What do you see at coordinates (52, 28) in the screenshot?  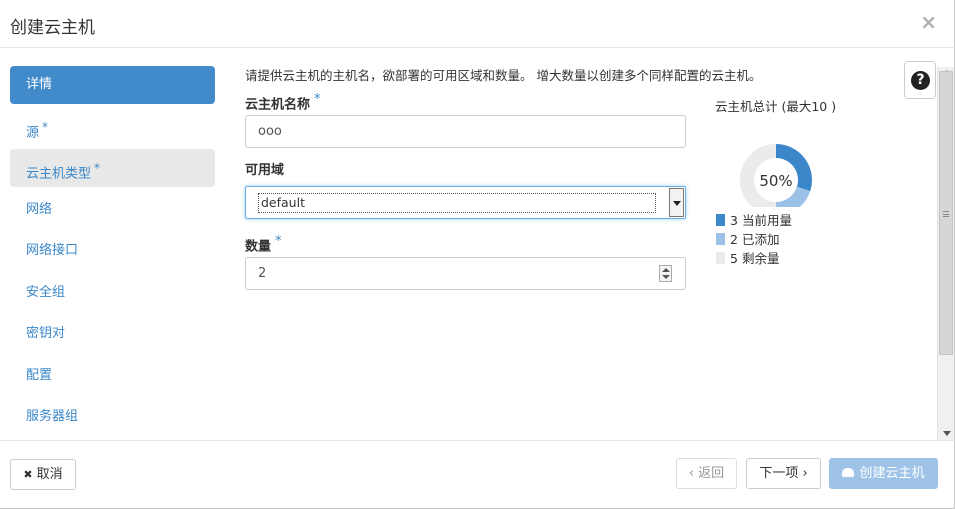 I see `dialog-title: 创建云主机` at bounding box center [52, 28].